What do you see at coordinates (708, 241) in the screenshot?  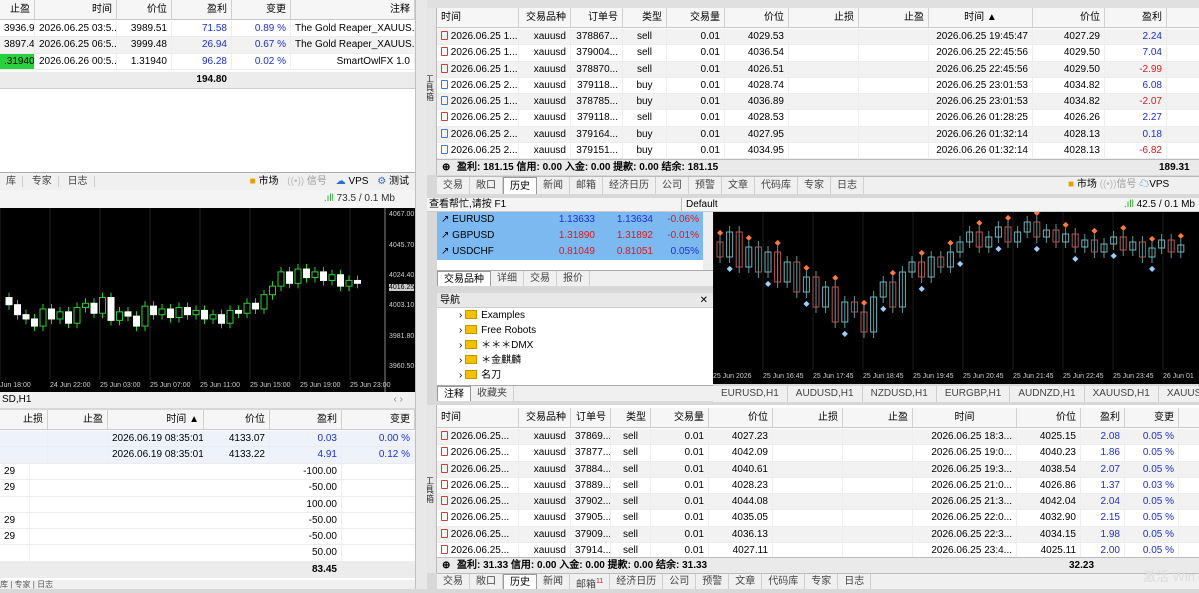 I see `market-watch-scrollbar` at bounding box center [708, 241].